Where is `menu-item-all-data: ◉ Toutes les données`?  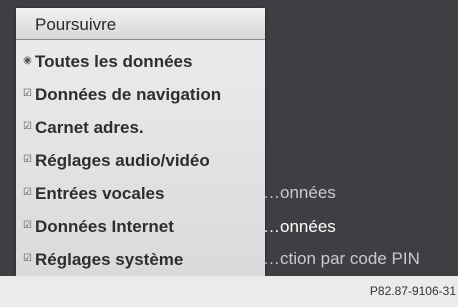 menu-item-all-data: ◉ Toutes les données is located at coordinates (140, 61).